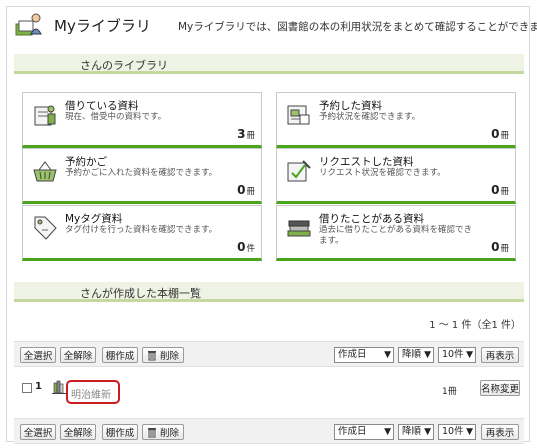  I want to click on book-reader-icon, so click(45, 115).